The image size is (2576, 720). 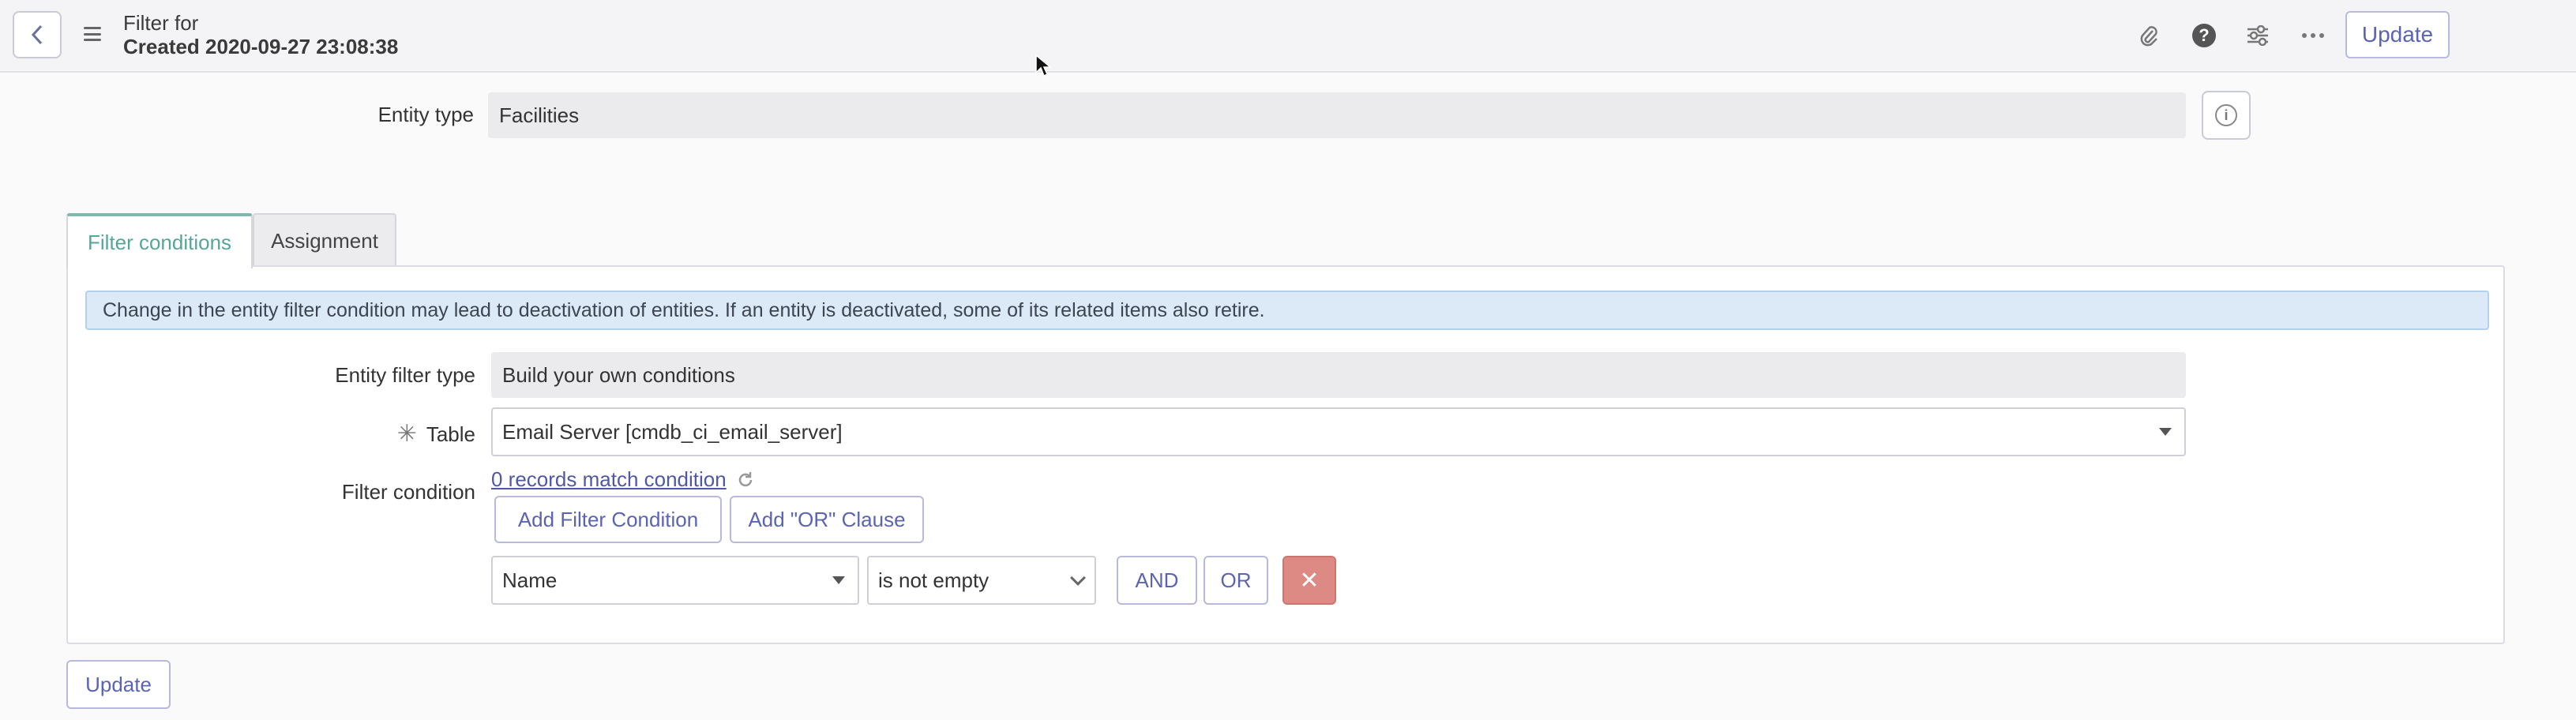 What do you see at coordinates (405, 375) in the screenshot?
I see `entity-filter-type-label: Entity filter type` at bounding box center [405, 375].